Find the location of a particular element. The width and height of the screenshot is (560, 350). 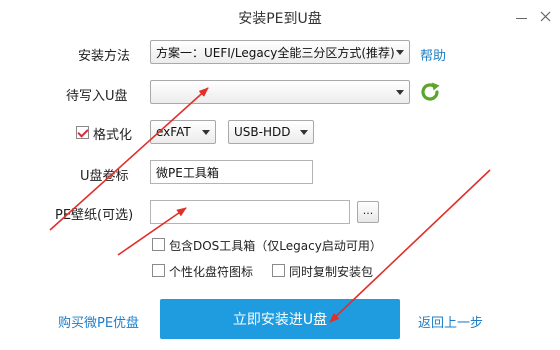

format-label: 格式化 is located at coordinates (113, 135).